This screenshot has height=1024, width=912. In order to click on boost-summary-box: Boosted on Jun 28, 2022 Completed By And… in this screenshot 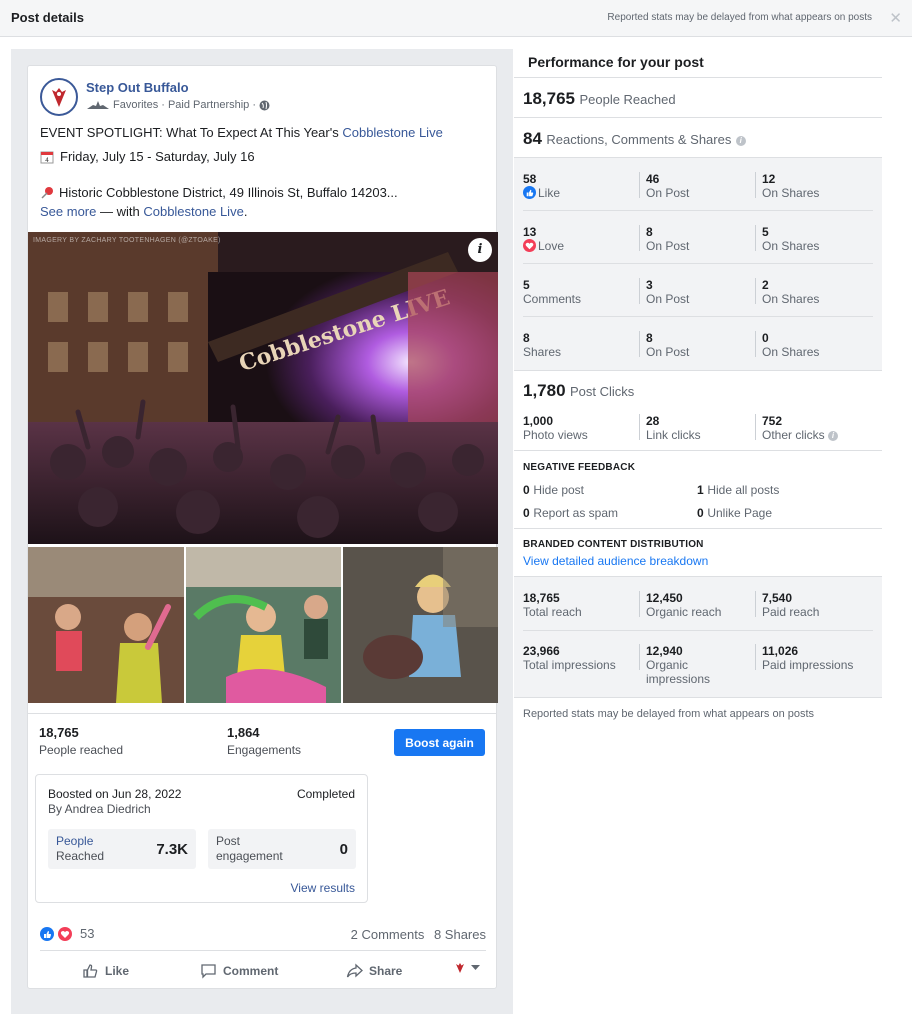, I will do `click(201, 838)`.